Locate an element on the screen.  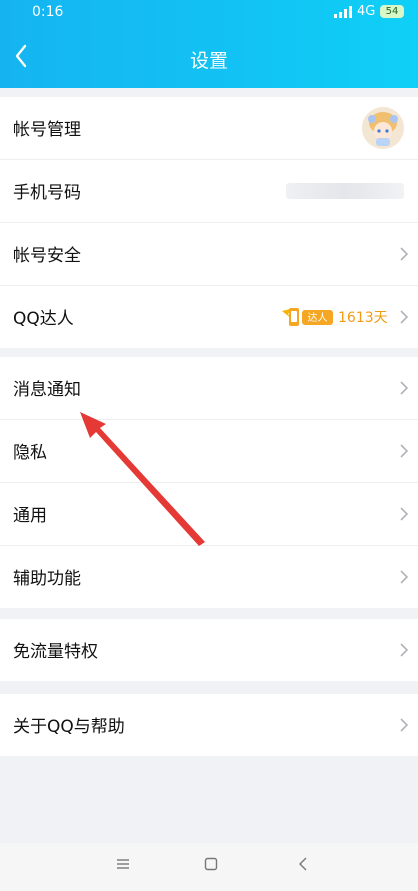
expert-days: 1613天 is located at coordinates (363, 318).